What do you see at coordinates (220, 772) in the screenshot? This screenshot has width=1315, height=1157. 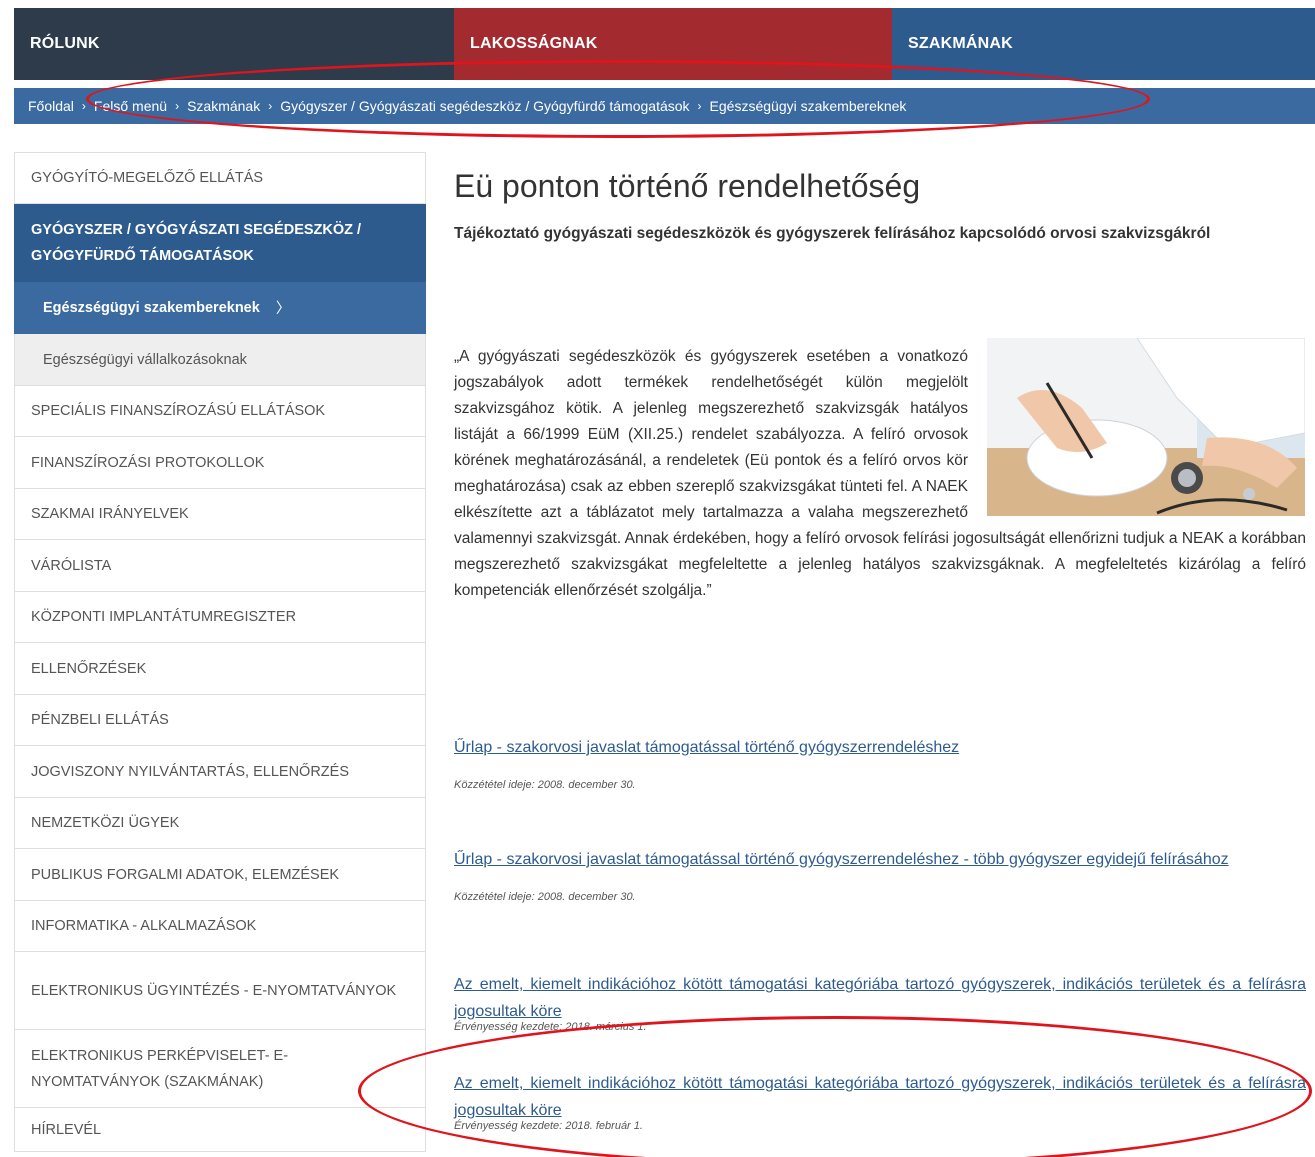 I see `sidebar-item-legal-relationship: JOGVISZONY NYILVÁNTARTÁS, ELLENŐRZÉS` at bounding box center [220, 772].